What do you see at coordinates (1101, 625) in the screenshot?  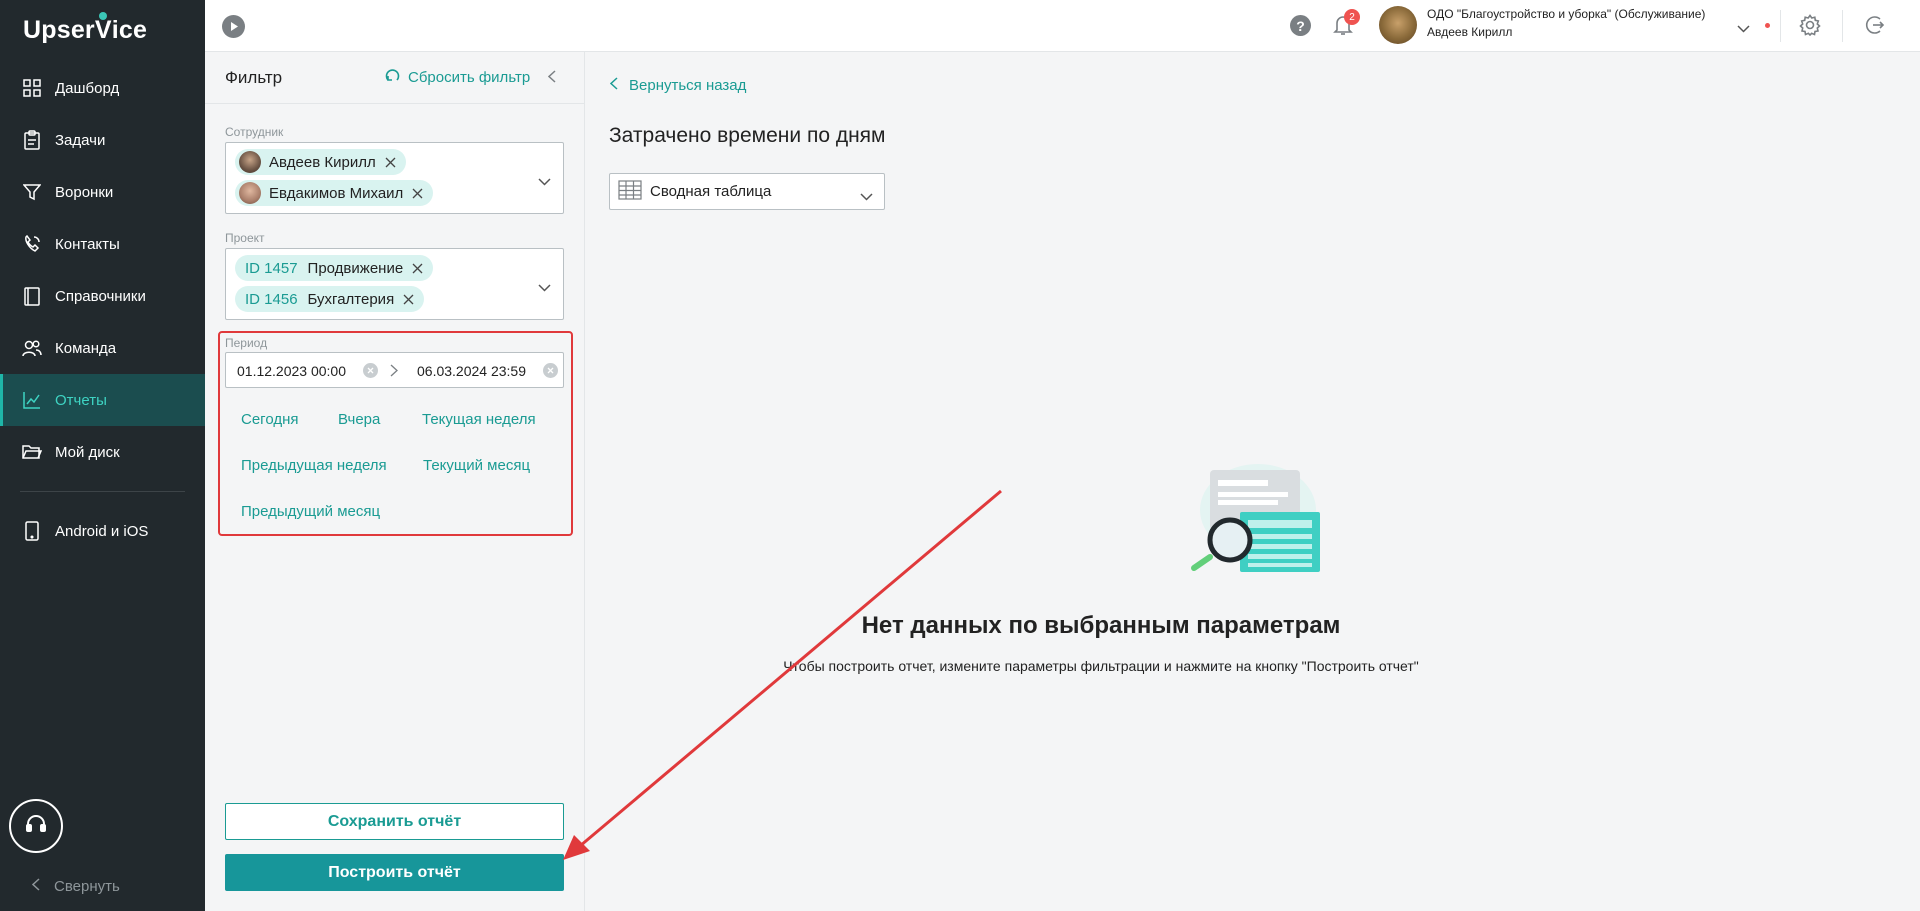 I see `empty-state-title: Нет данных по выбранным параметрам` at bounding box center [1101, 625].